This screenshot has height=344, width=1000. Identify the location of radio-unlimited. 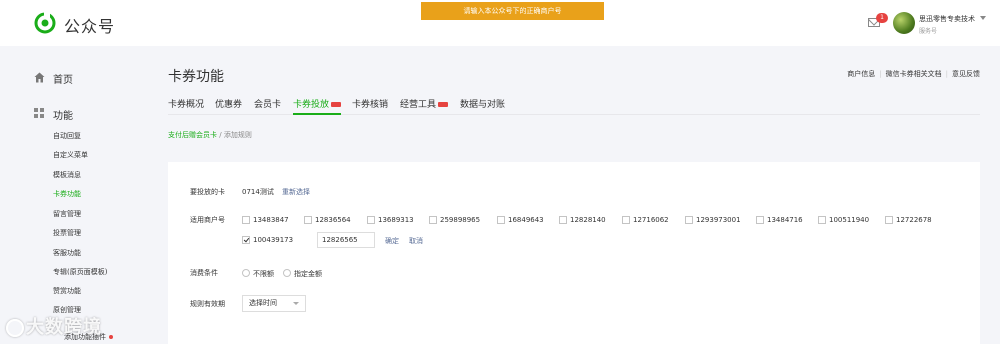
(246, 273).